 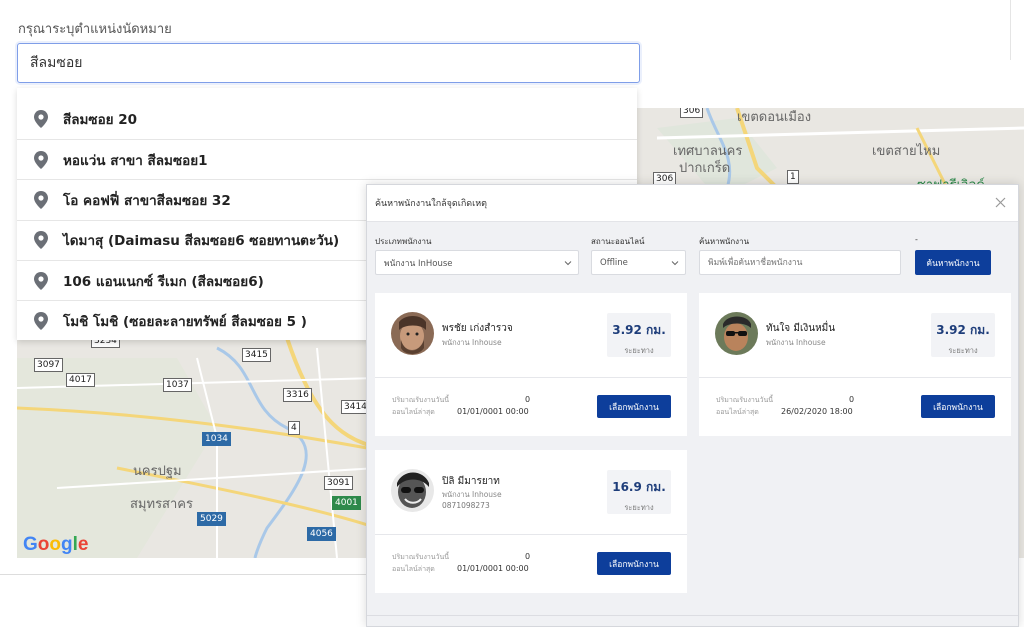 I want to click on road-shield: 1034, so click(x=216, y=439).